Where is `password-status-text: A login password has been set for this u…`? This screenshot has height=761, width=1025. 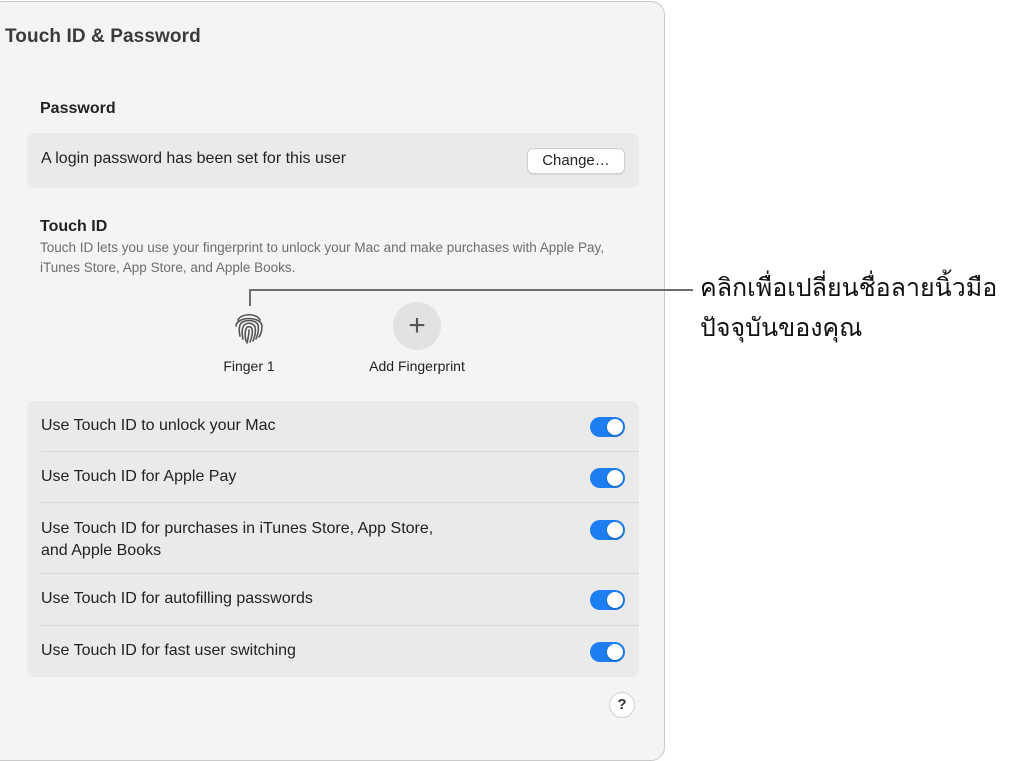
password-status-text: A login password has been set for this u… is located at coordinates (194, 158).